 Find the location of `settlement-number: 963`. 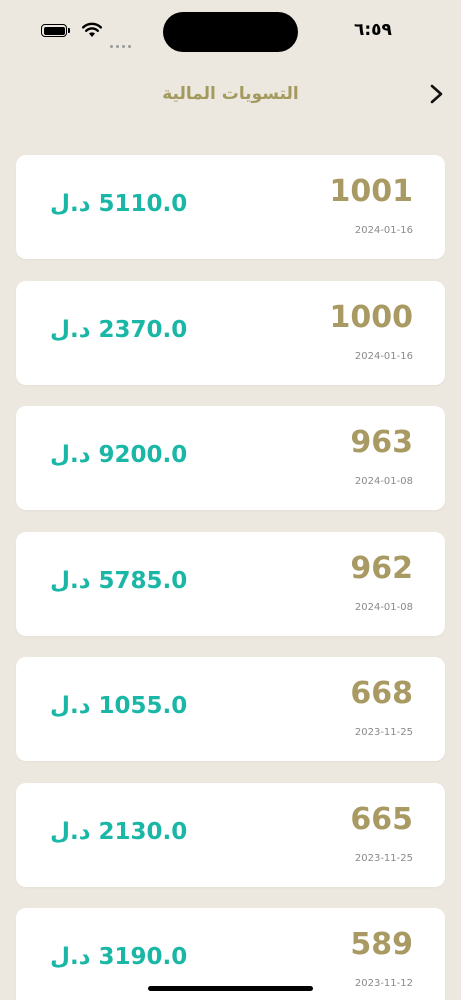

settlement-number: 963 is located at coordinates (381, 442).